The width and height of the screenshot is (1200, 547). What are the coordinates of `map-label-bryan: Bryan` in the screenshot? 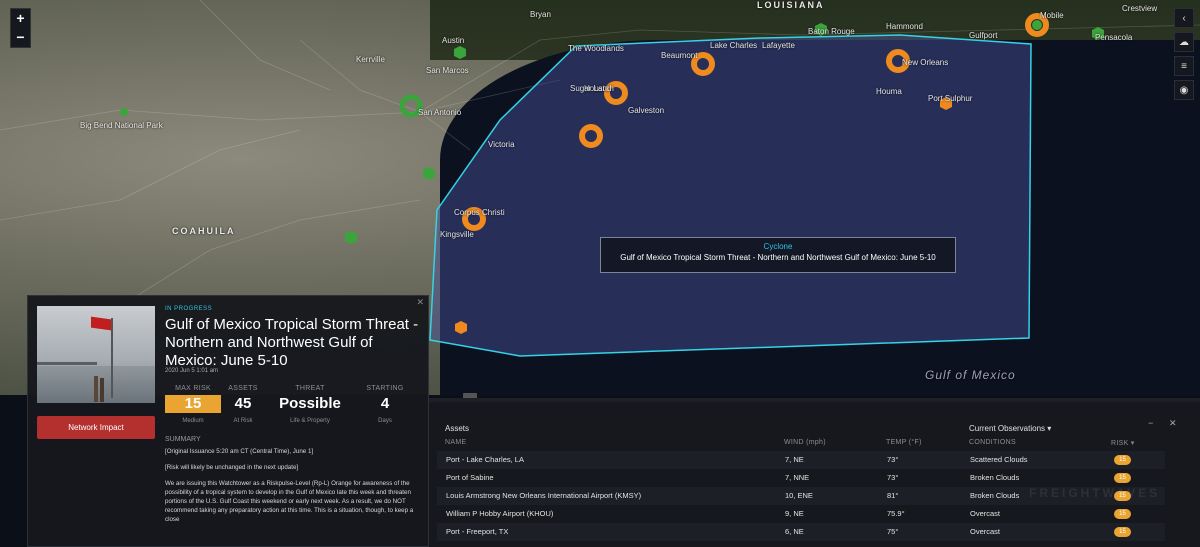 It's located at (540, 14).